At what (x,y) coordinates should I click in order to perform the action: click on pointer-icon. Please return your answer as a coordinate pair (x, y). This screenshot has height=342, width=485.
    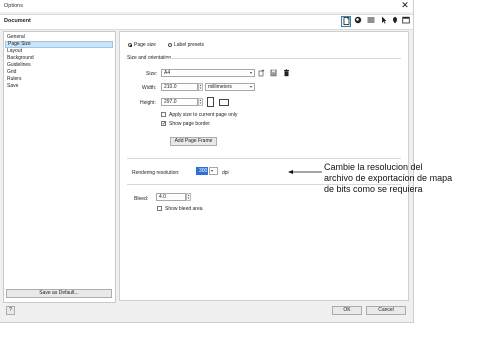
    Looking at the image, I should click on (384, 20).